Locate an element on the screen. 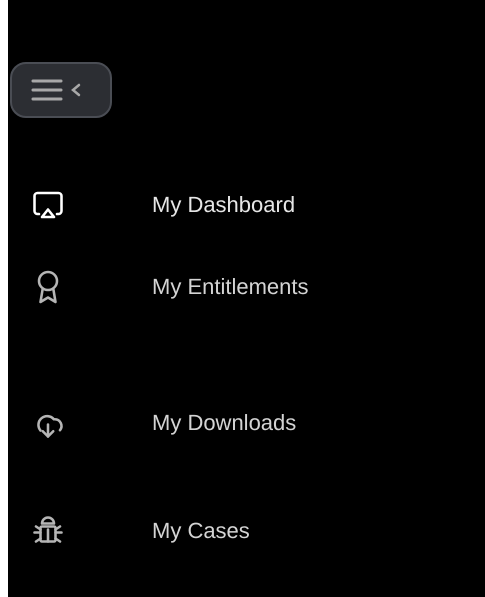 The image size is (485, 597). nav-item: My Downloads is located at coordinates (198, 423).